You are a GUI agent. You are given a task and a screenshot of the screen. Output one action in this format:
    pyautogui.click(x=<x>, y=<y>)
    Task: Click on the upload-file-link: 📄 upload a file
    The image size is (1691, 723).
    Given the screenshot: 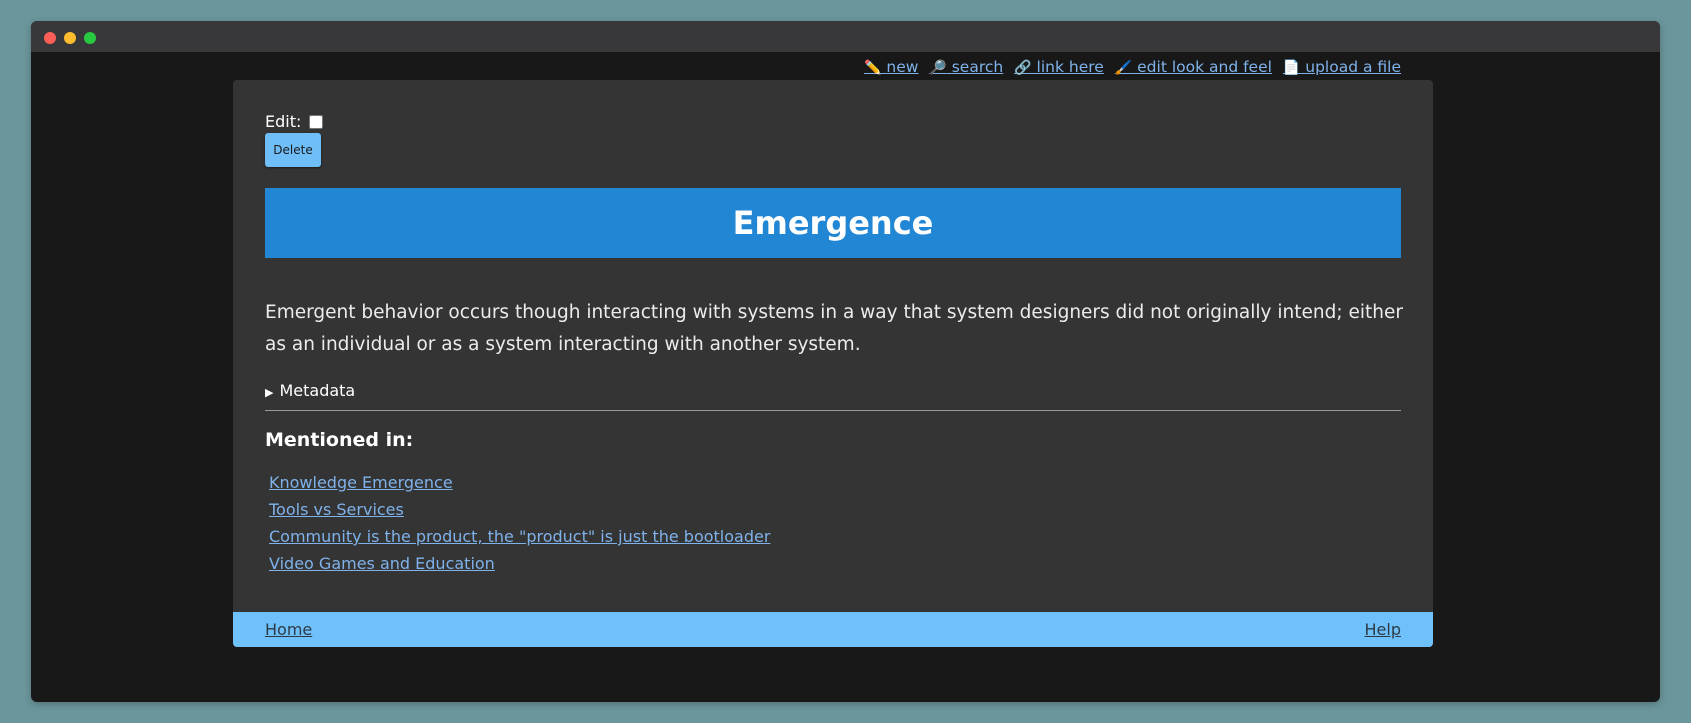 What is the action you would take?
    pyautogui.click(x=1342, y=67)
    